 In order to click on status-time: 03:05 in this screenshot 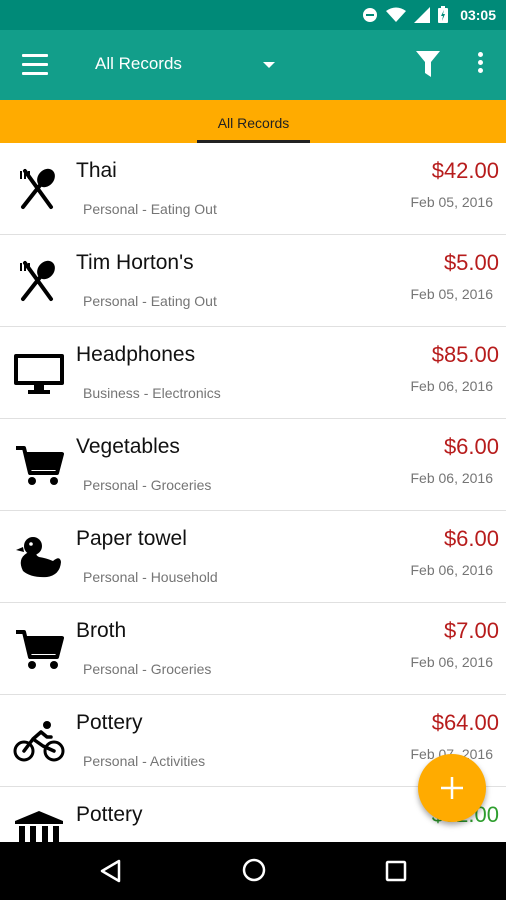, I will do `click(478, 14)`.